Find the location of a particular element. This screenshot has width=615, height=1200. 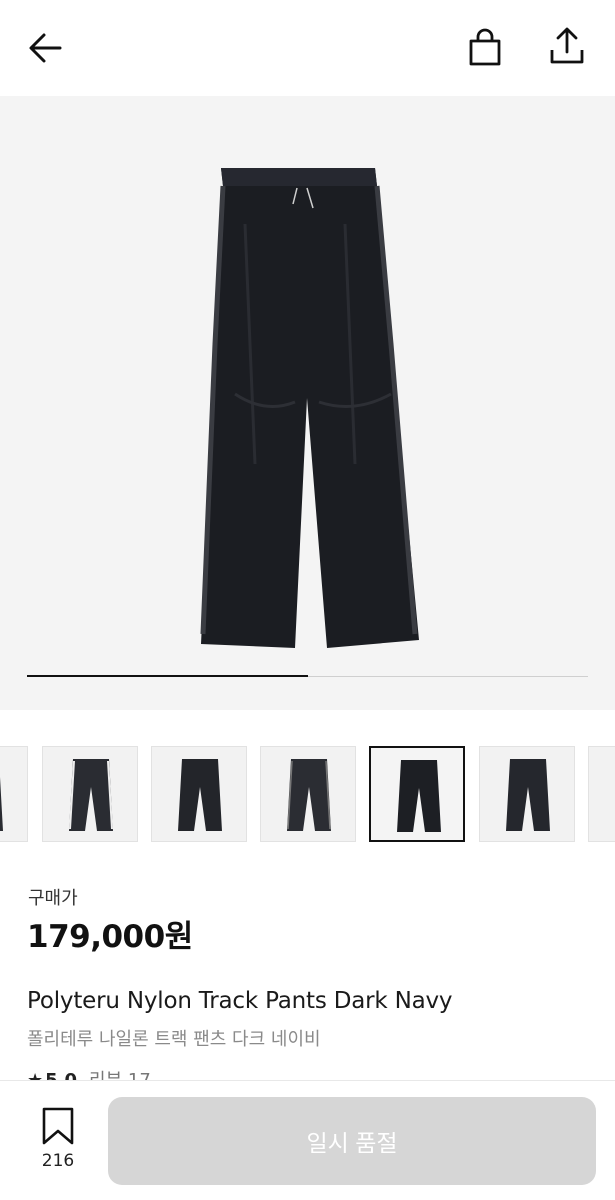

gallery-progress-fill is located at coordinates (167, 676).